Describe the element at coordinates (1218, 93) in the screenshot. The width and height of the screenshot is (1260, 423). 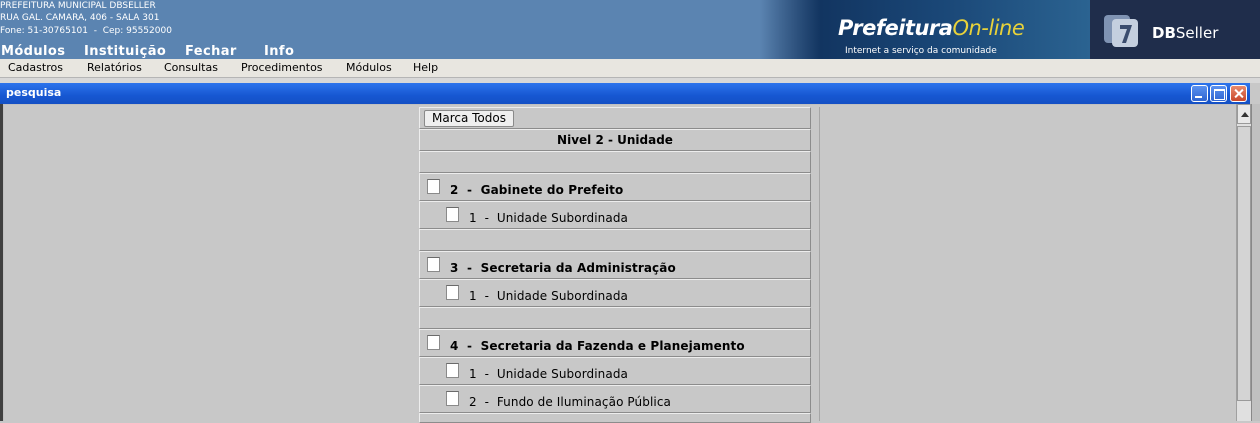
I see `maximize-icon` at that location.